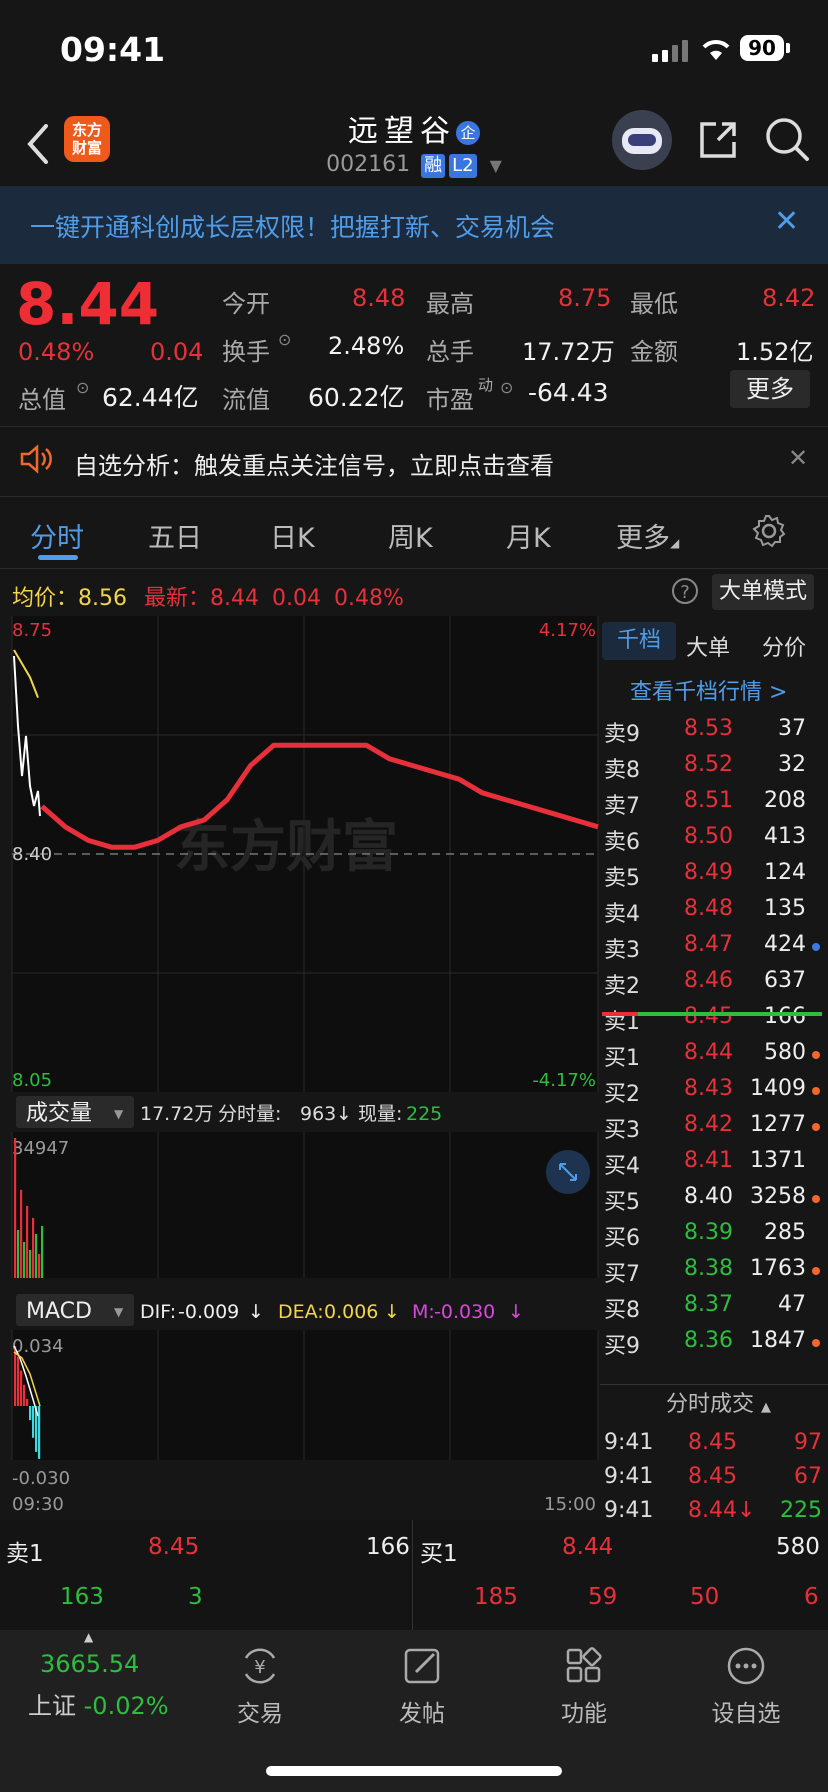  I want to click on level-label: 卖5, so click(622, 878).